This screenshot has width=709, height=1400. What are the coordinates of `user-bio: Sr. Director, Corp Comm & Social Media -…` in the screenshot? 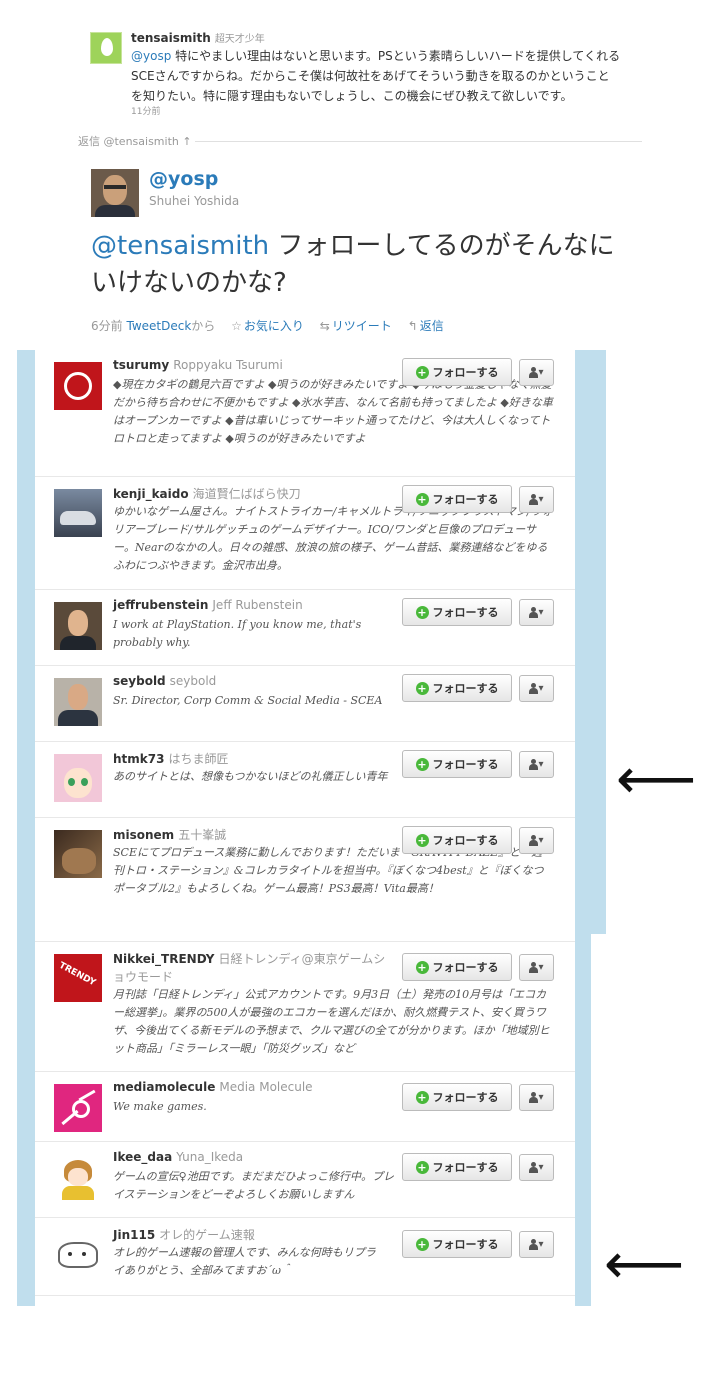 It's located at (248, 700).